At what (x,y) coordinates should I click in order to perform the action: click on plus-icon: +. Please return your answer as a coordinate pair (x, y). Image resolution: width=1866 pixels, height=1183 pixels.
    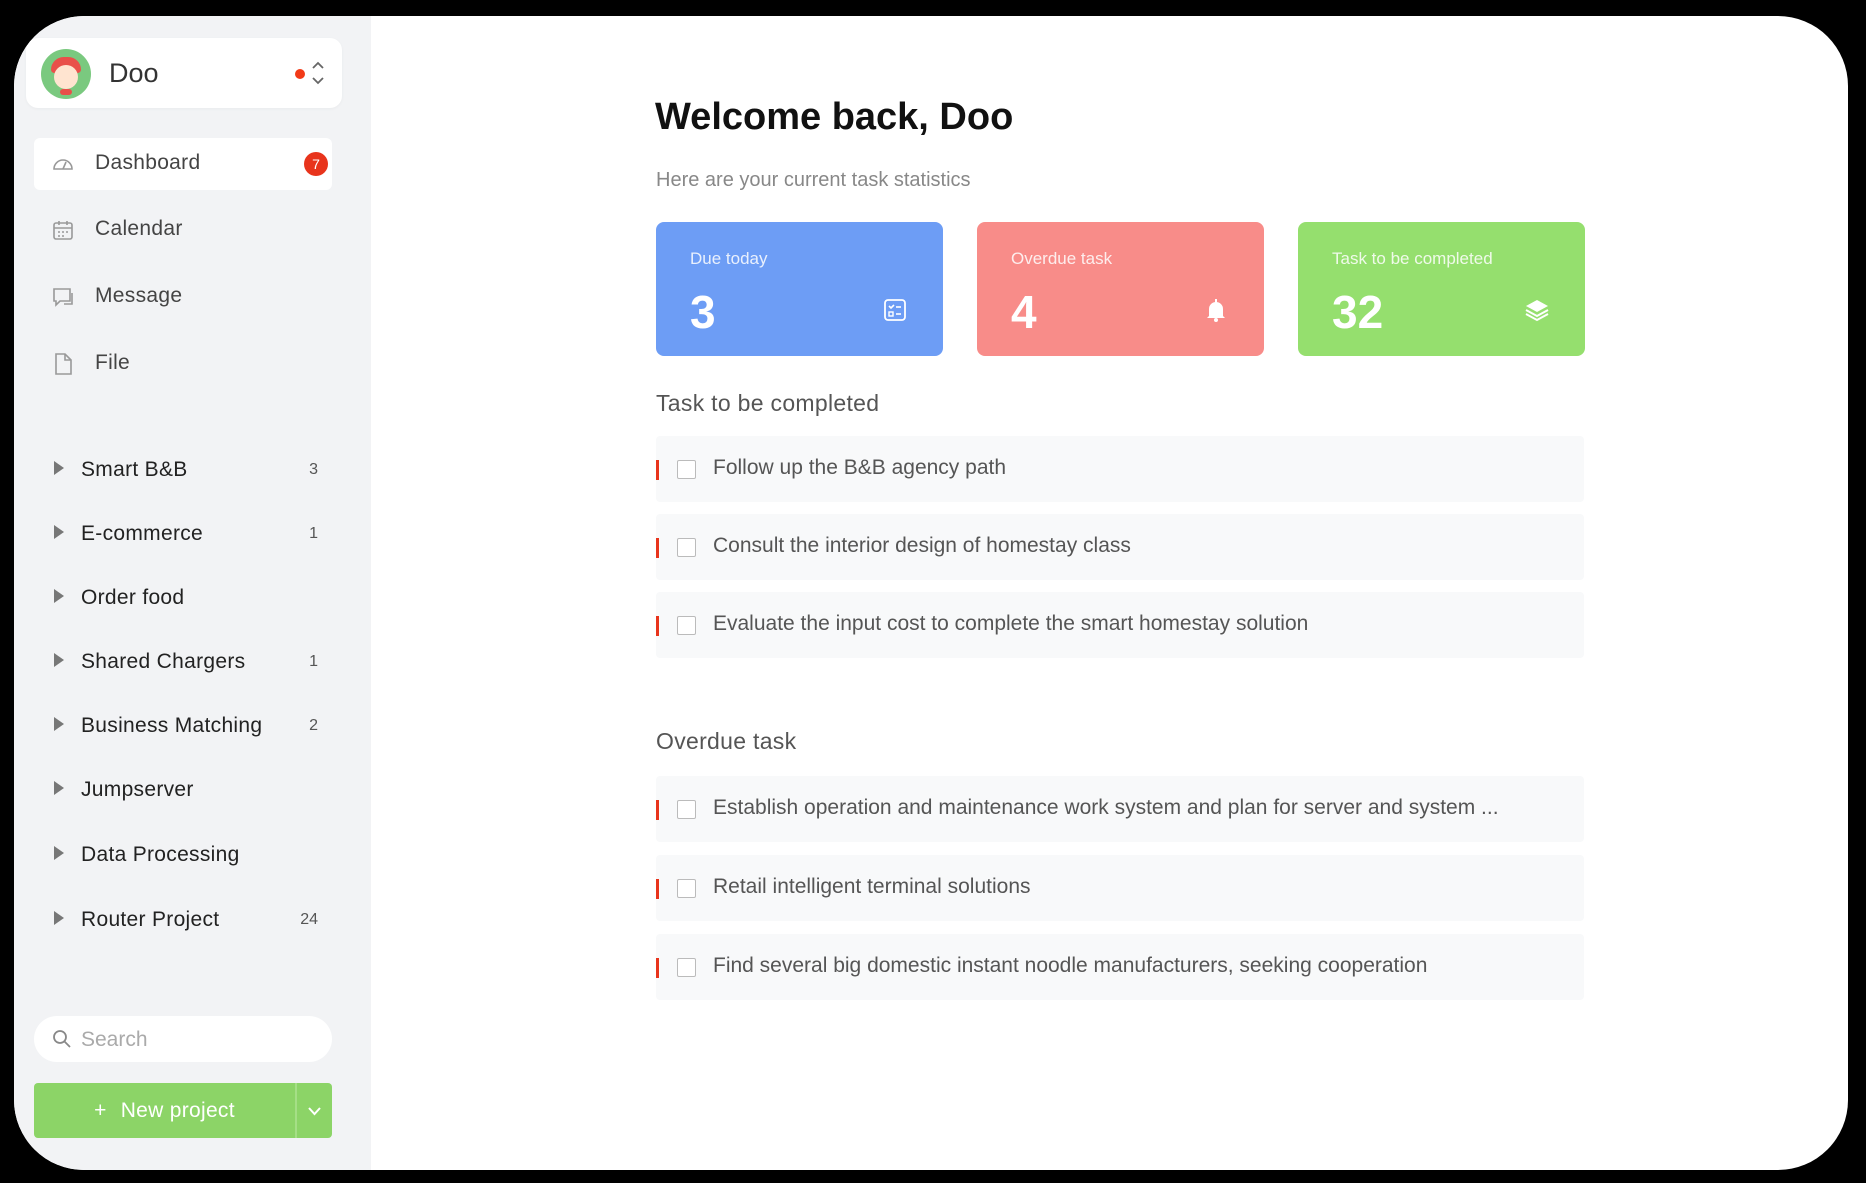
    Looking at the image, I should click on (100, 1110).